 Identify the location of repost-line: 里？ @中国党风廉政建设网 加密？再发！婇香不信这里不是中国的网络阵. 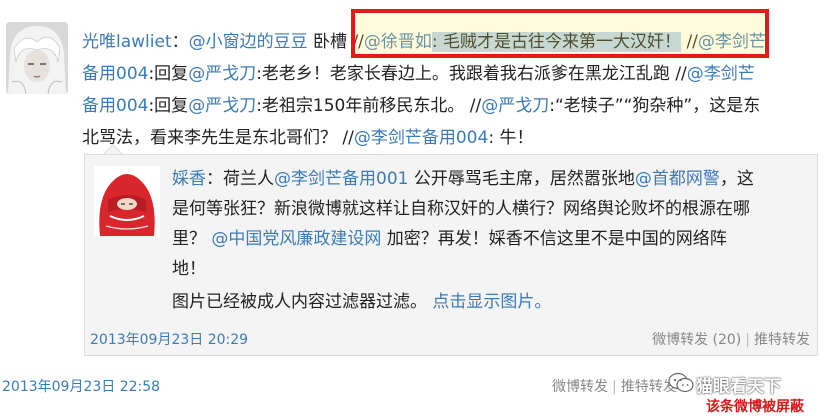
(492, 239).